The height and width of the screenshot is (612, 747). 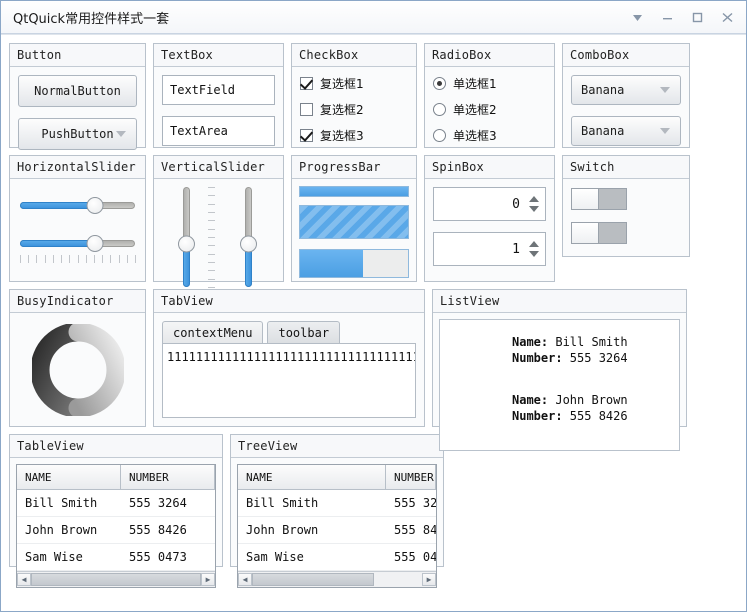 What do you see at coordinates (667, 17) in the screenshot?
I see `minimize-icon` at bounding box center [667, 17].